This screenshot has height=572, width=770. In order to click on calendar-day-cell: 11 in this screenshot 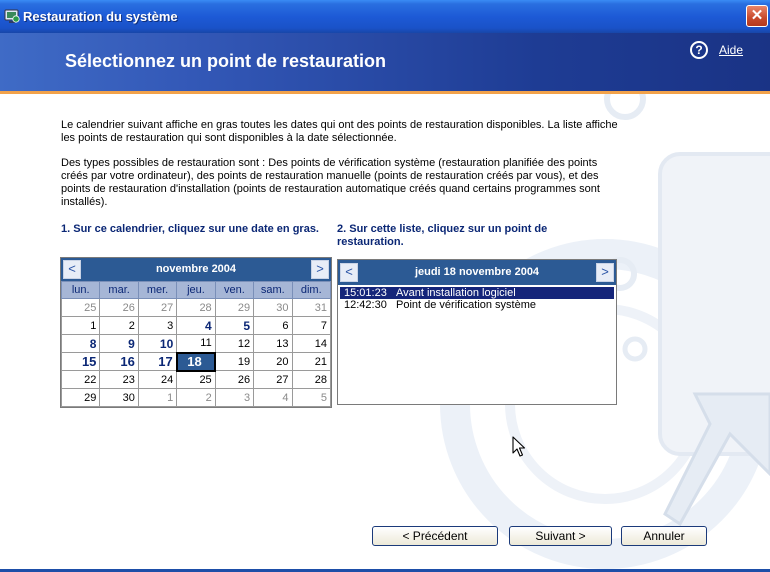, I will do `click(196, 343)`.